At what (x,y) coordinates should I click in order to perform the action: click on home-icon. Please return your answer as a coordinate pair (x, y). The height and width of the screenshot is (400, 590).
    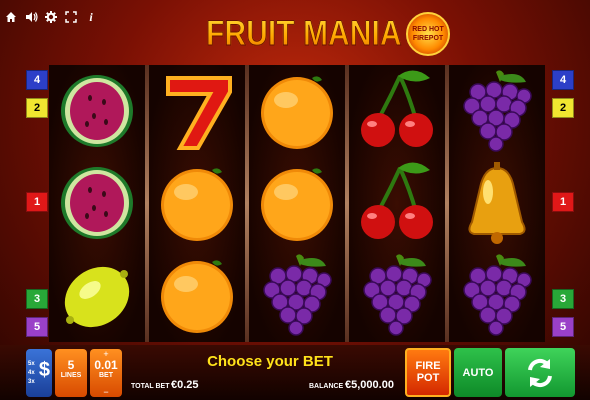
    Looking at the image, I should click on (11, 17).